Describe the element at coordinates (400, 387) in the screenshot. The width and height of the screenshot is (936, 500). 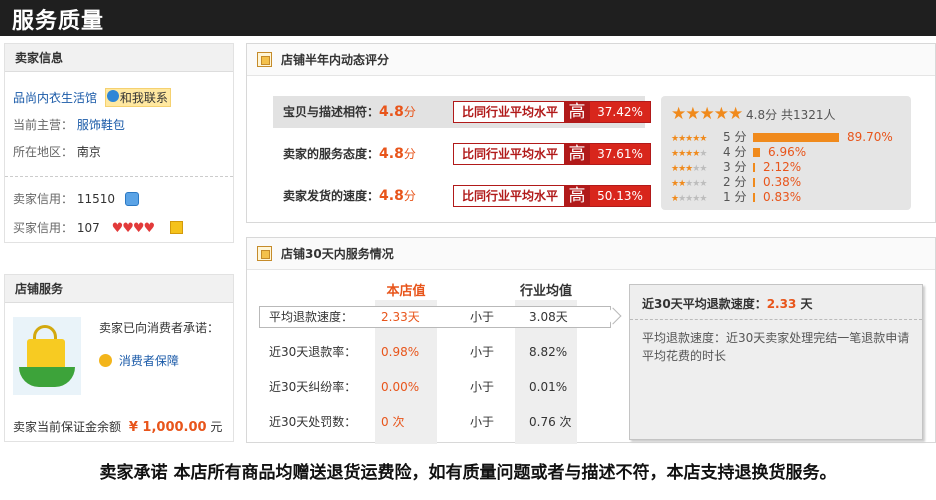
I see `service-row-shop-value: 0.00%` at that location.